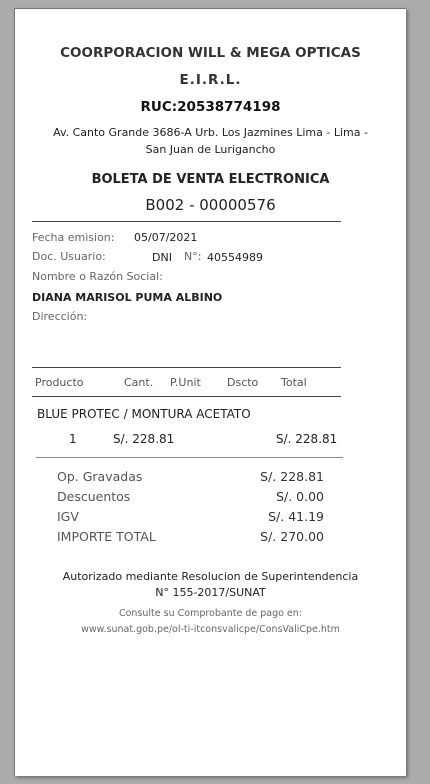  Describe the element at coordinates (243, 382) in the screenshot. I see `column-header-discount: Dscto` at that location.